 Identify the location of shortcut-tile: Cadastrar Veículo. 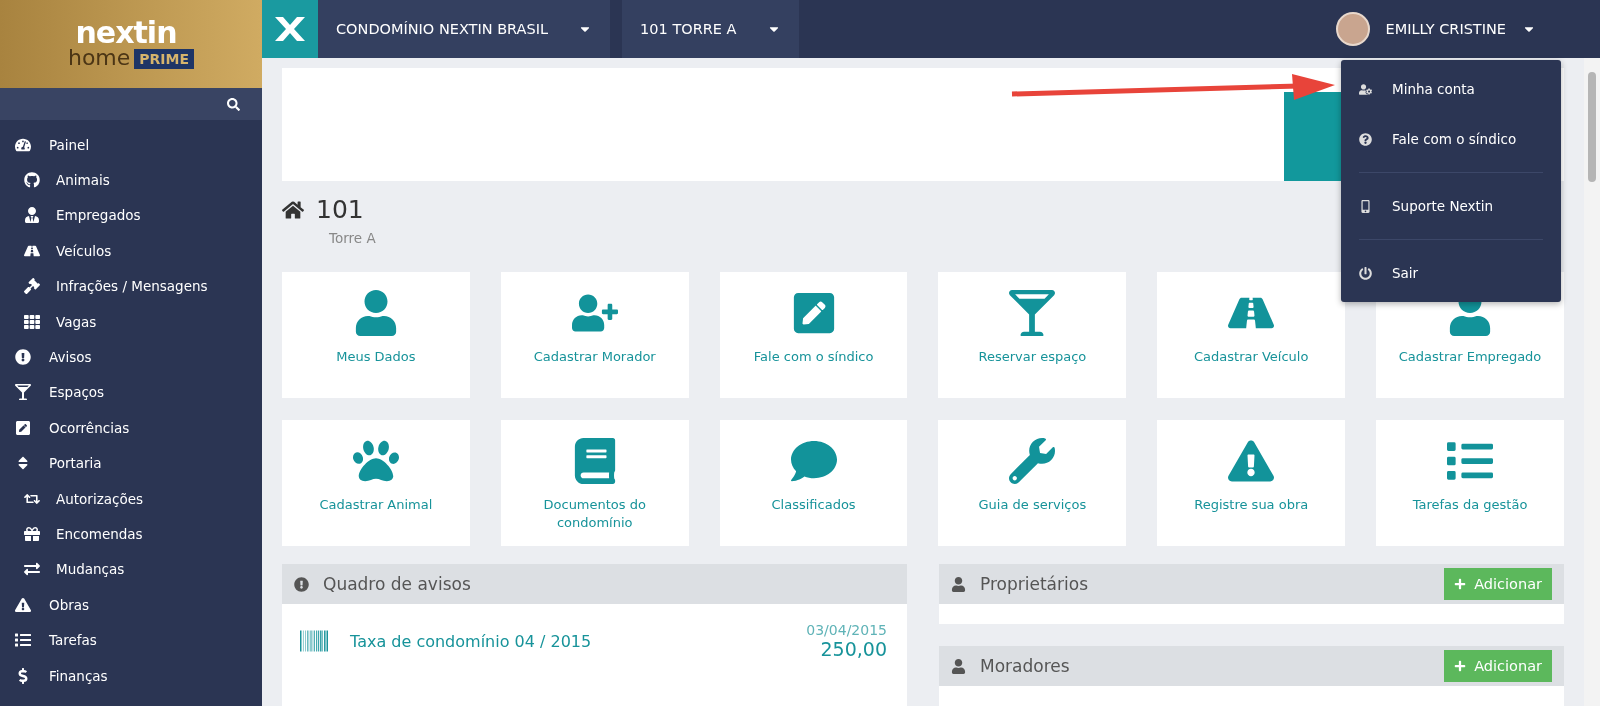
(1251, 335).